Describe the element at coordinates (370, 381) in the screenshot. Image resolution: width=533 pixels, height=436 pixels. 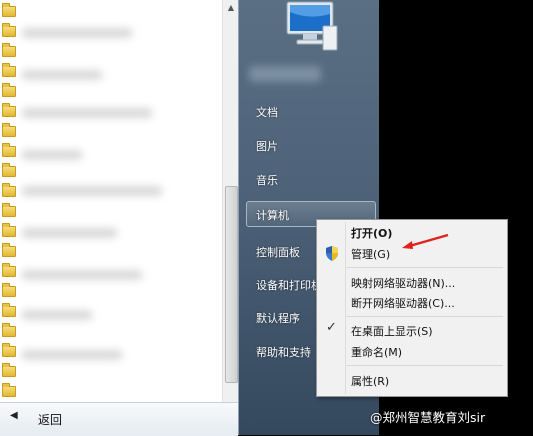
I see `menu-properties: 属性(R)` at that location.